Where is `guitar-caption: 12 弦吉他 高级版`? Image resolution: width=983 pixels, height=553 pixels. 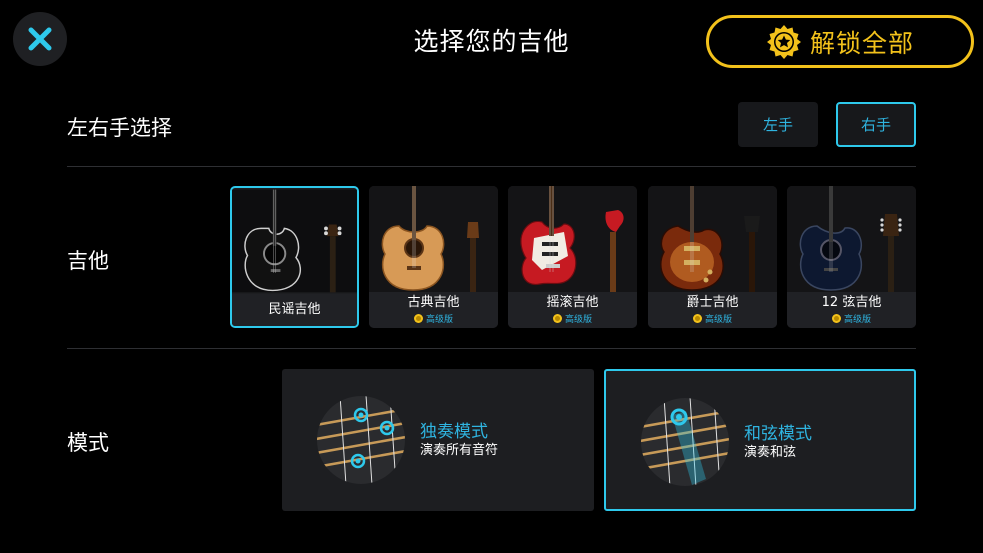
guitar-caption: 12 弦吉他 高级版 is located at coordinates (851, 310).